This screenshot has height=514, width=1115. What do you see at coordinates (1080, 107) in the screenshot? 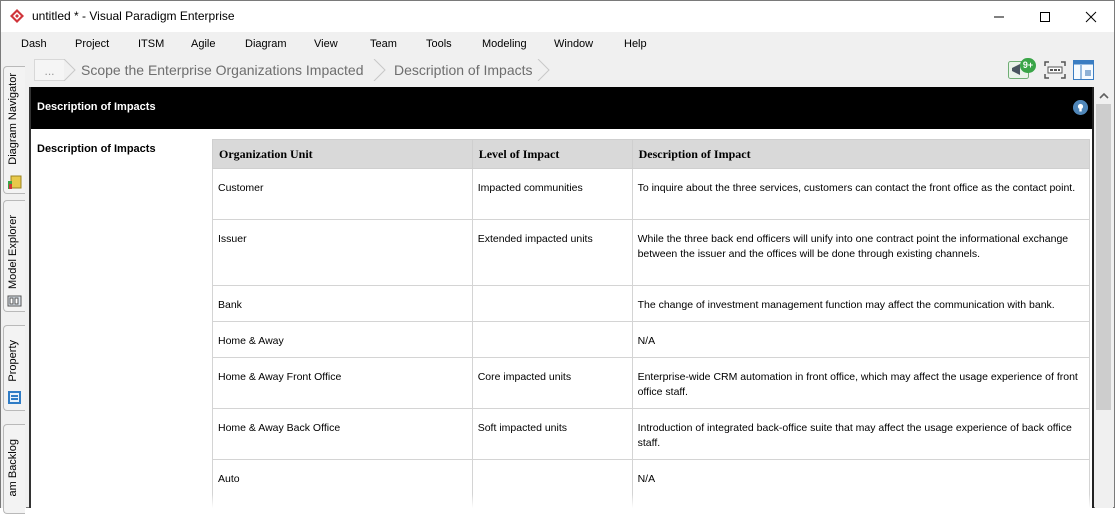
I see `lightbulb-icon` at bounding box center [1080, 107].